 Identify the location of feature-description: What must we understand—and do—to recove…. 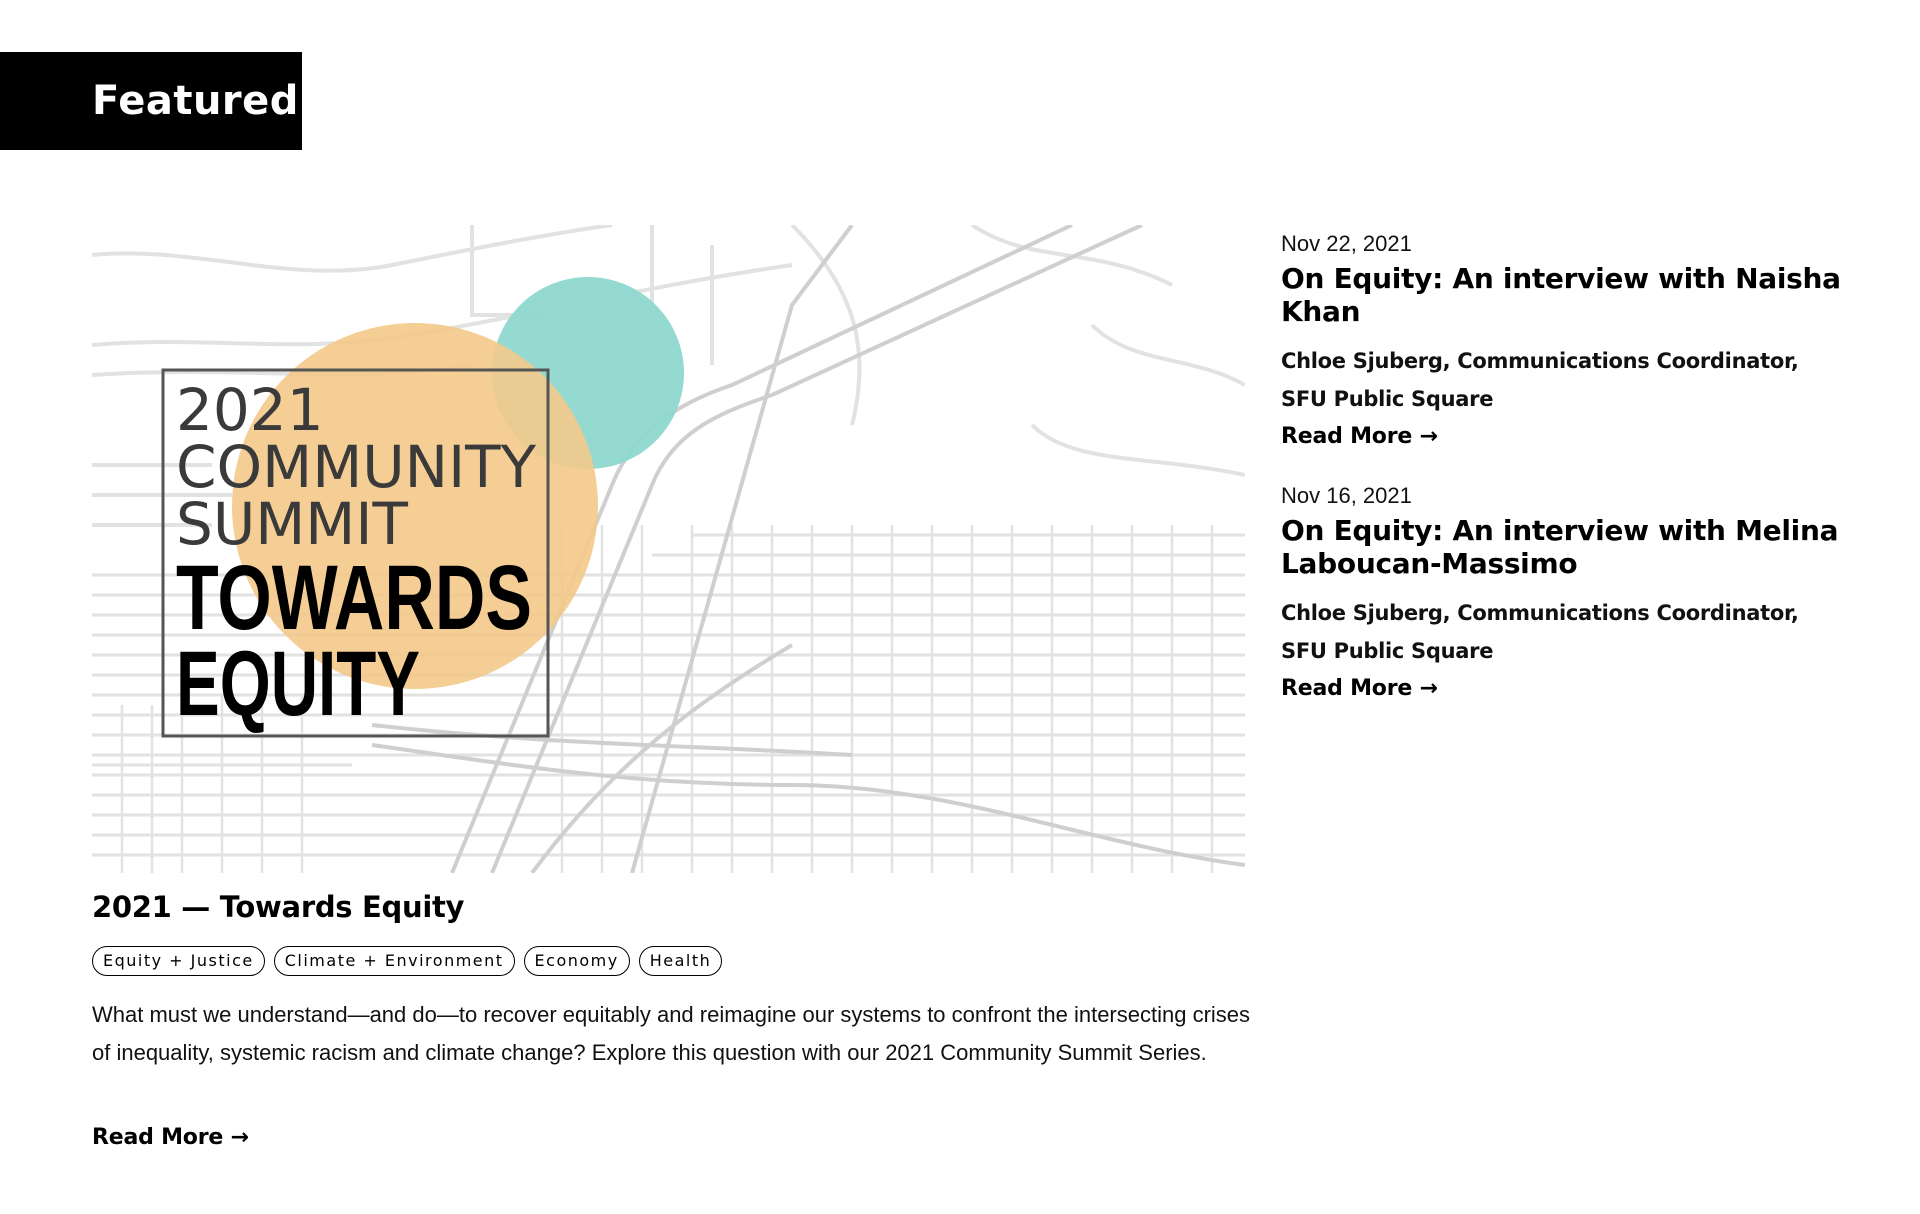
(671, 1033).